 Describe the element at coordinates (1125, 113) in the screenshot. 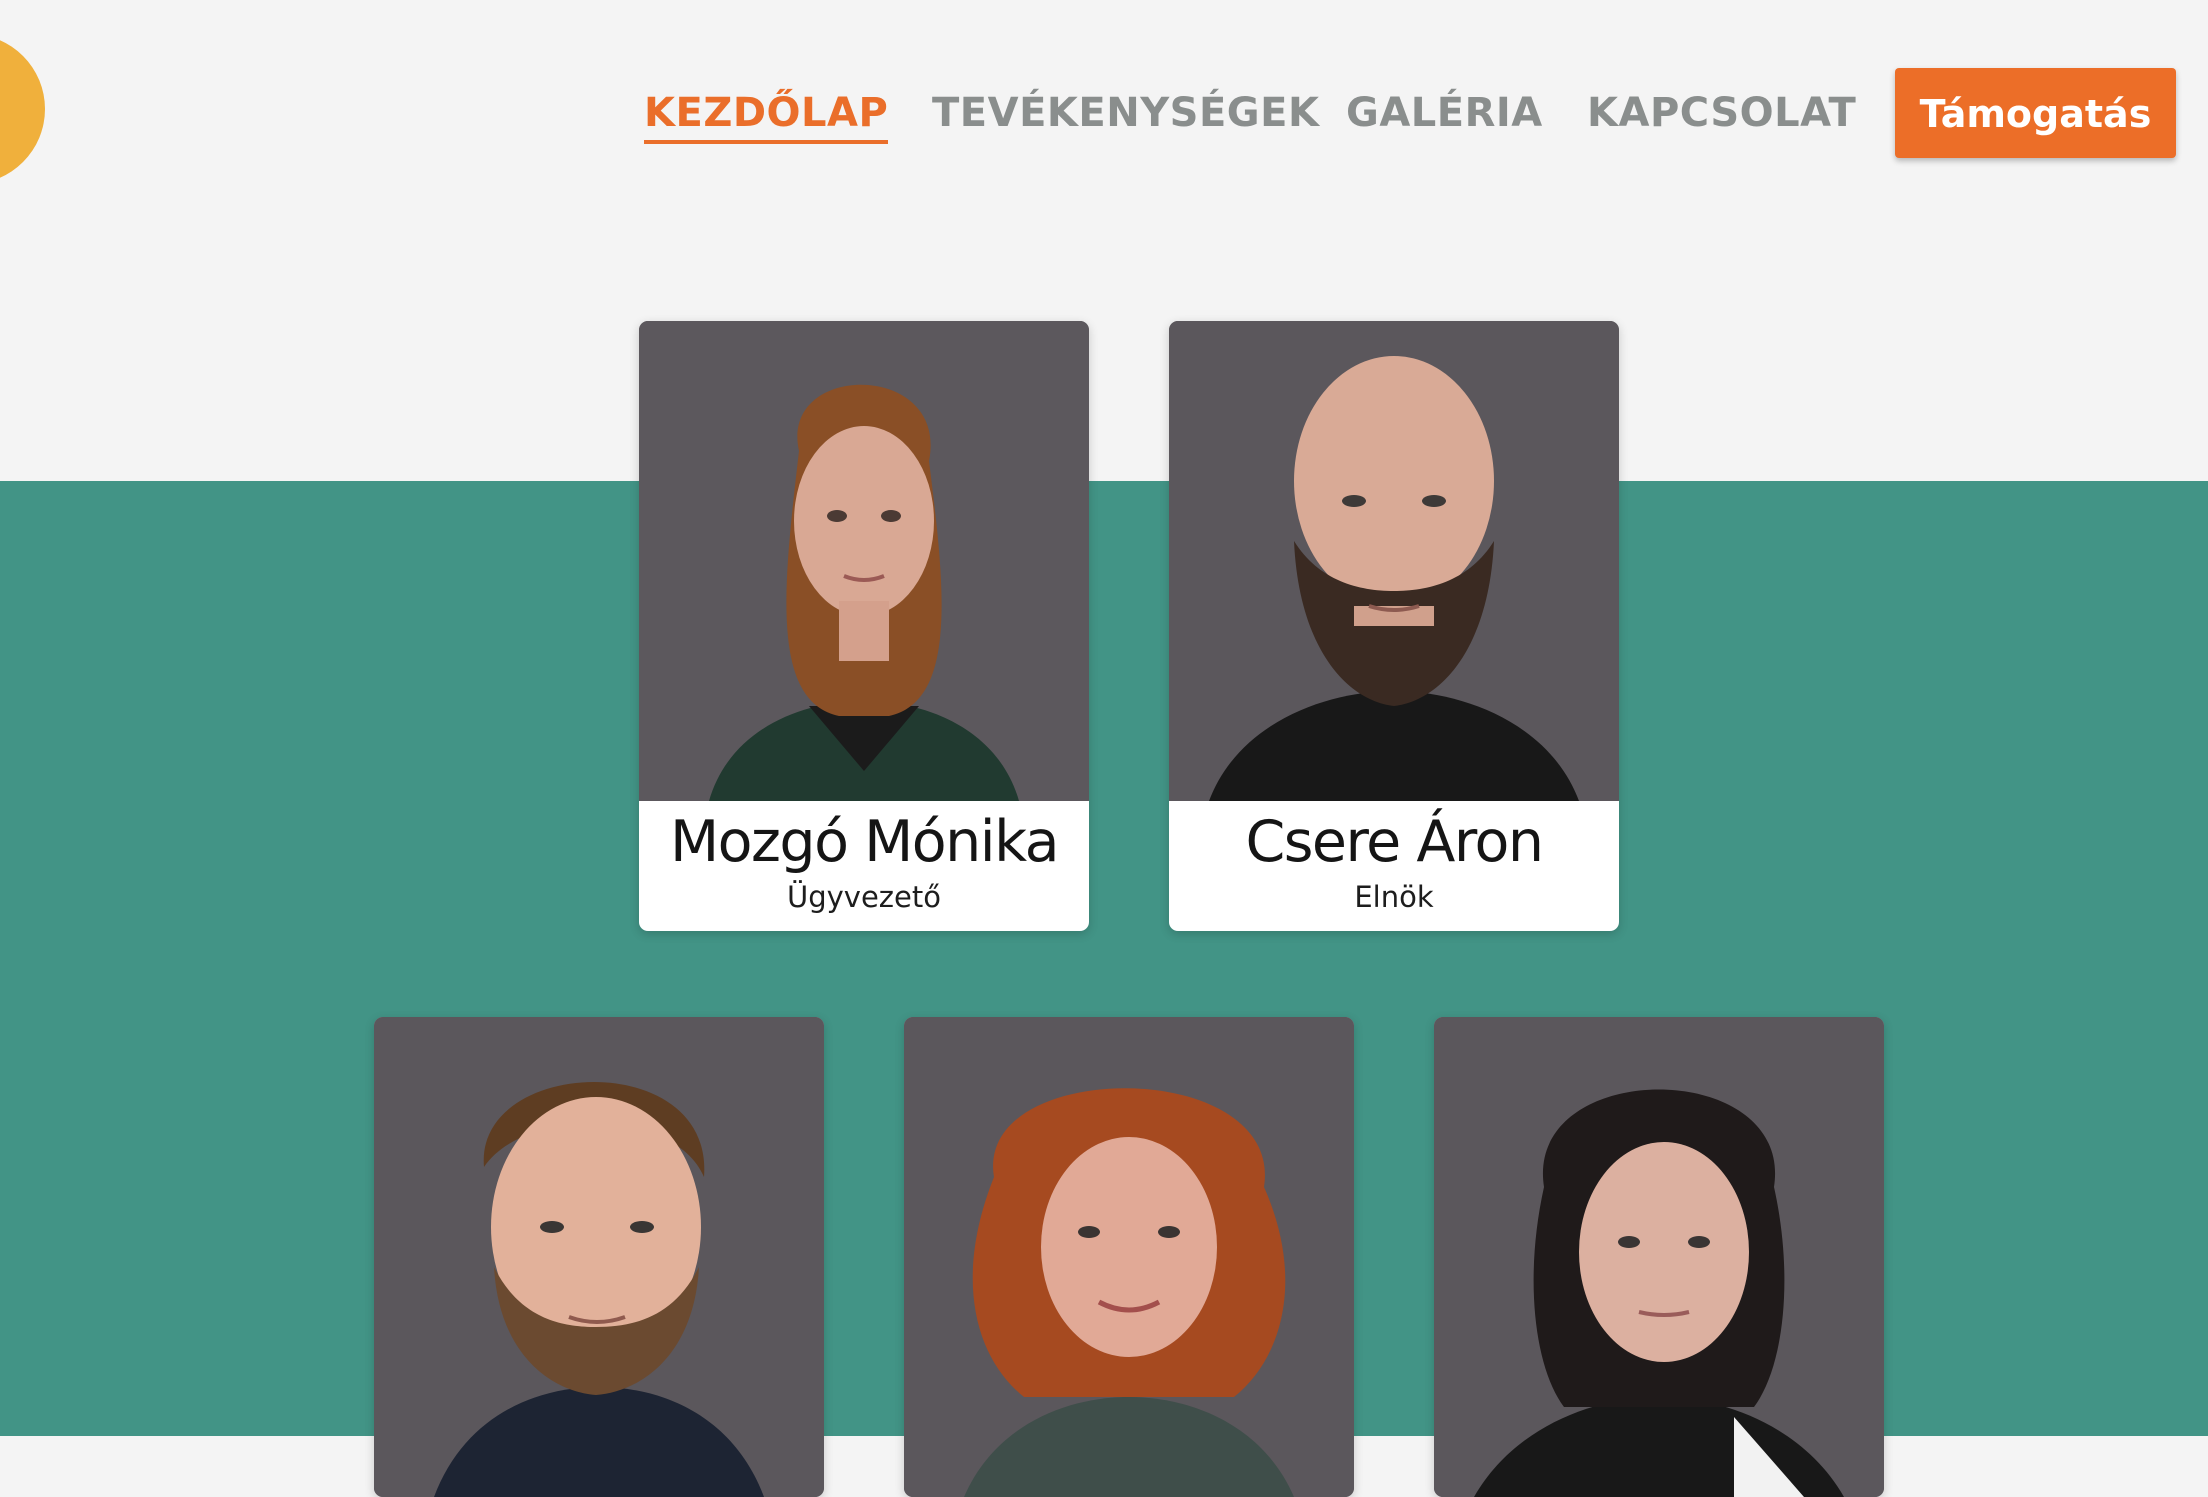

I see `nav-tevekenysegek: TEVÉKENYSÉGEK` at that location.